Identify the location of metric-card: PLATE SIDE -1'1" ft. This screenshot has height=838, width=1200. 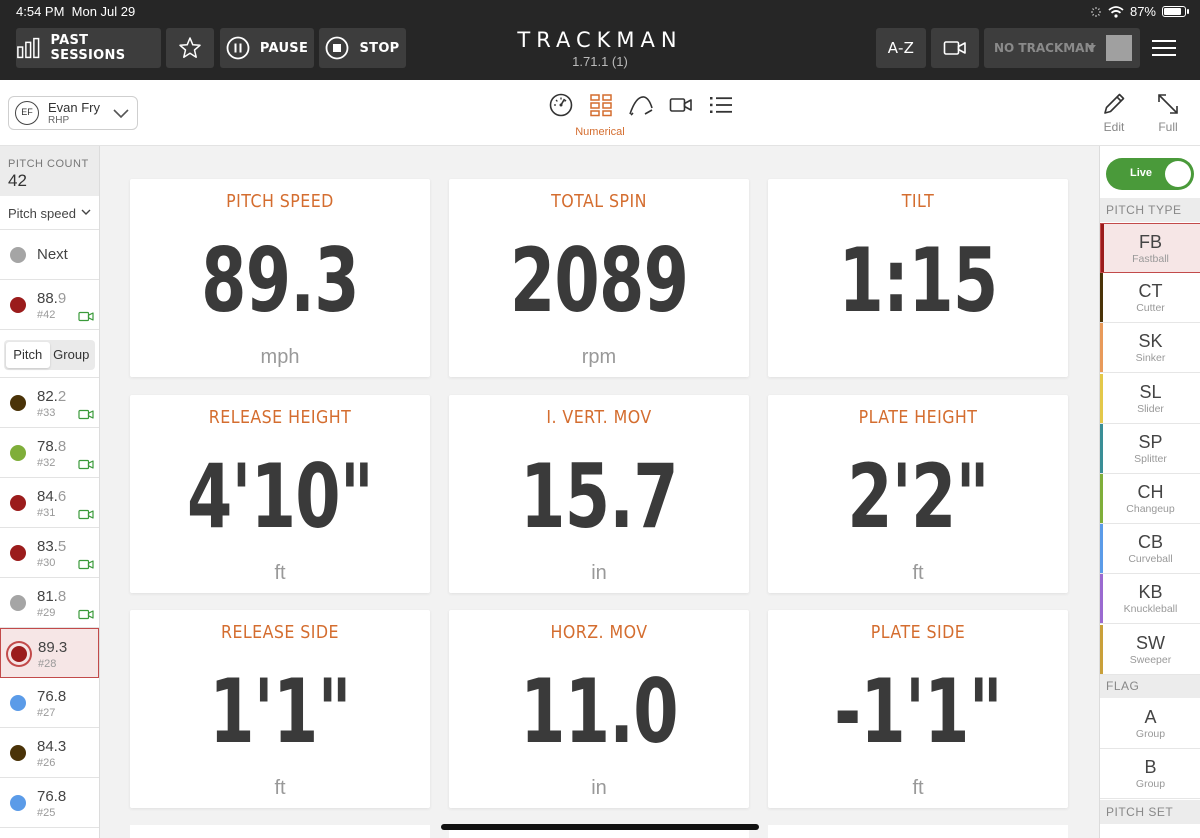
(918, 709).